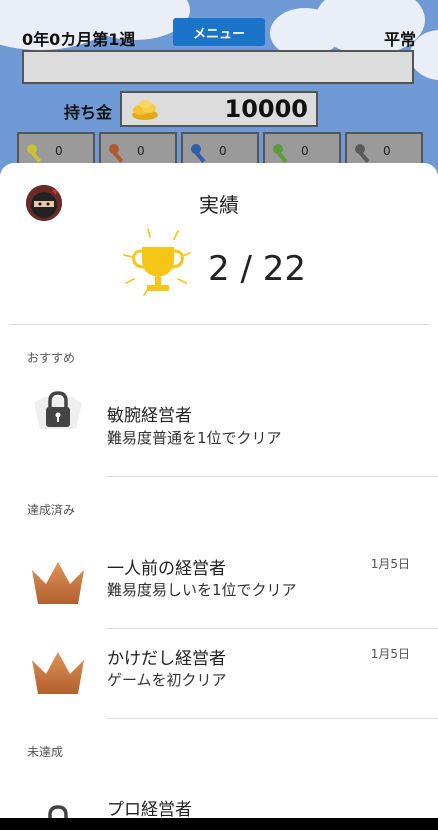 This screenshot has height=830, width=438. What do you see at coordinates (219, 32) in the screenshot?
I see `menu-button: メニュー` at bounding box center [219, 32].